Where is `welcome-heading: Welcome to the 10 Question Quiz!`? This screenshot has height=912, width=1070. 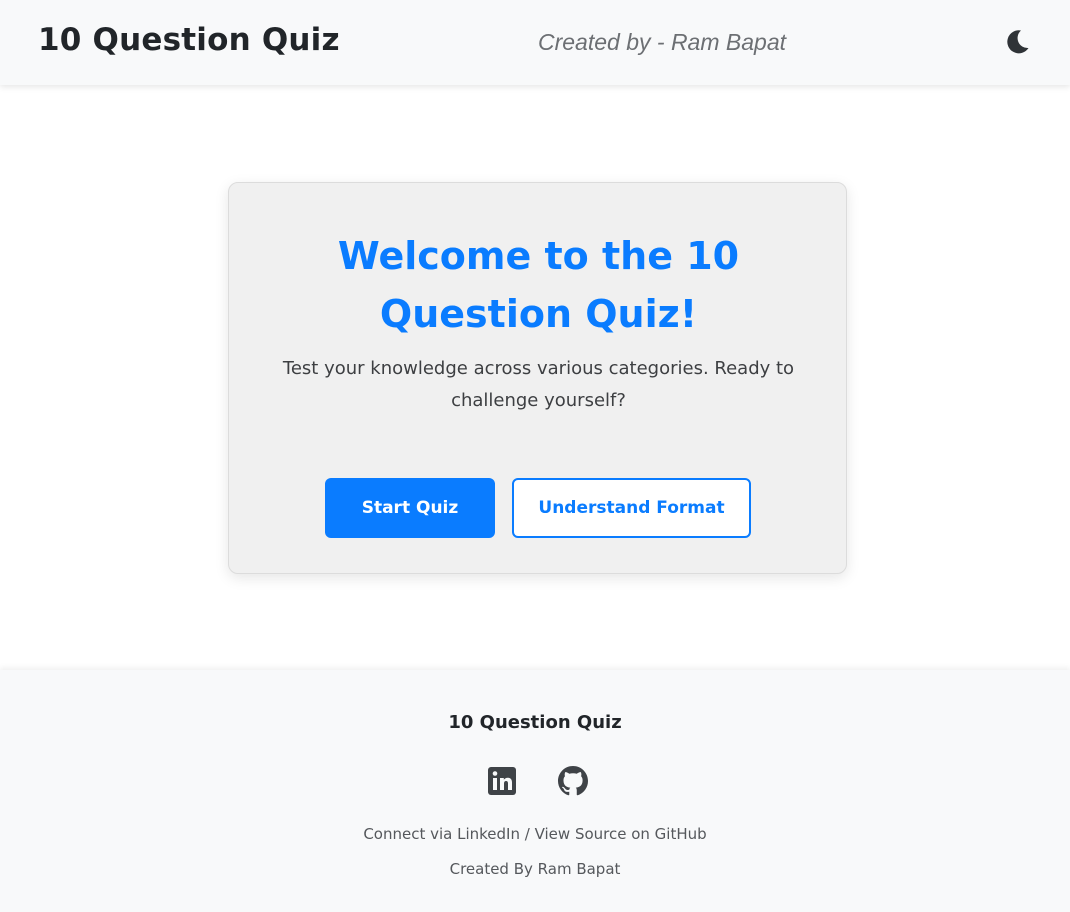
welcome-heading: Welcome to the 10 Question Quiz! is located at coordinates (538, 285).